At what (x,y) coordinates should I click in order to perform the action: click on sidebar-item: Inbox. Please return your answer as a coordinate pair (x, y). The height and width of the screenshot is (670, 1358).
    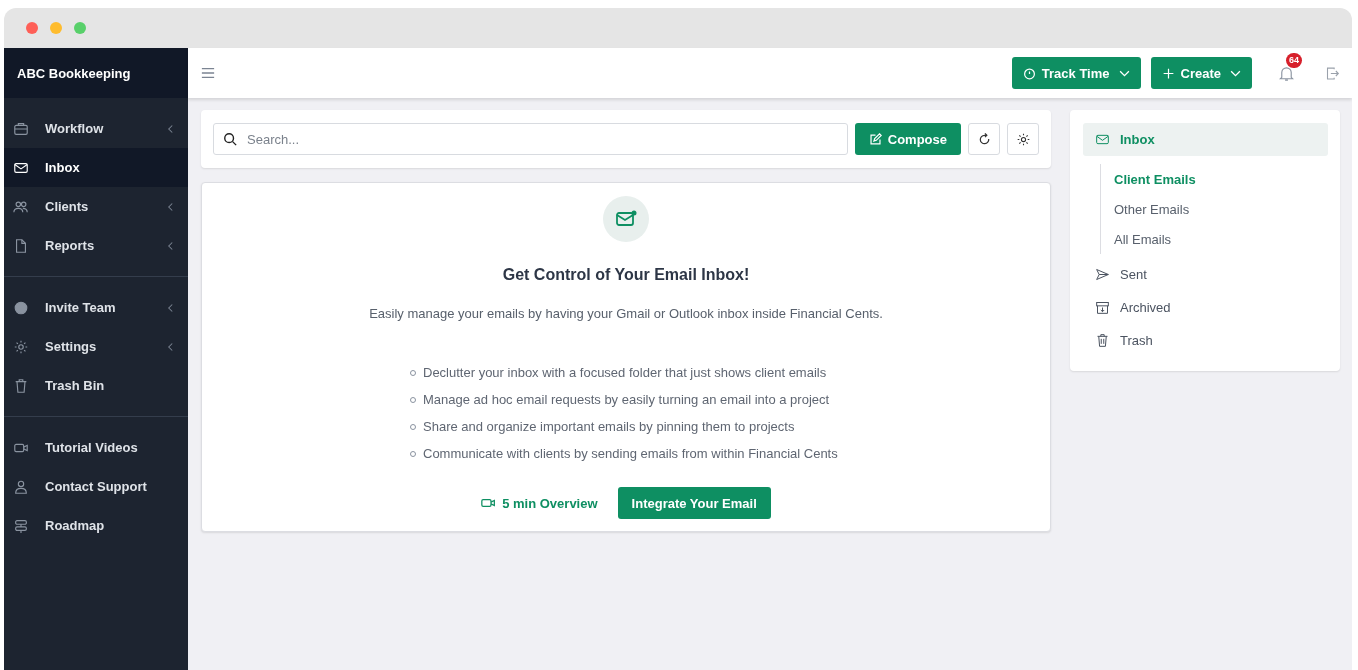
    Looking at the image, I should click on (96, 167).